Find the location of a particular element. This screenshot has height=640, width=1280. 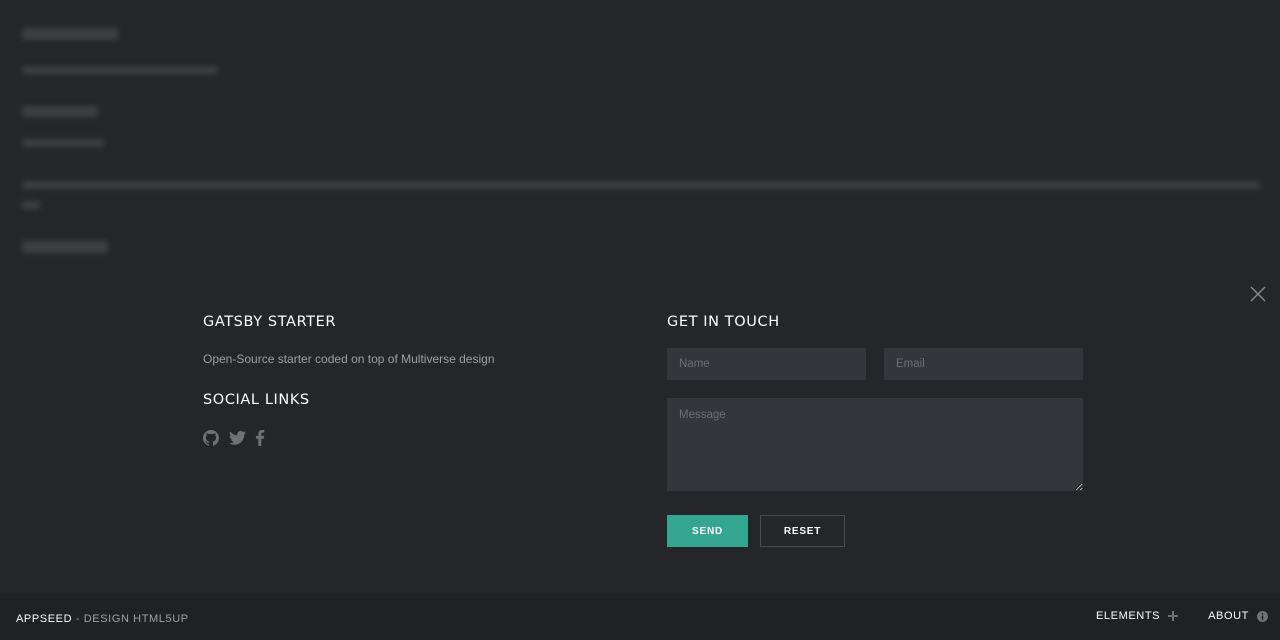

social-links-title: SOCIAL LINKS is located at coordinates (256, 400).